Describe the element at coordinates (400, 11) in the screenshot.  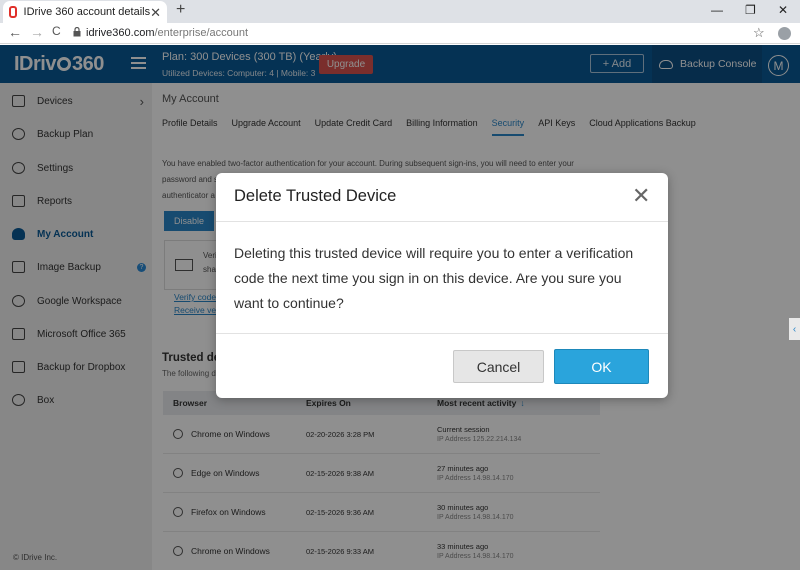
I see `browser-tab-bar: IDrive 360 account details ✕ + — ❐ ✕` at that location.